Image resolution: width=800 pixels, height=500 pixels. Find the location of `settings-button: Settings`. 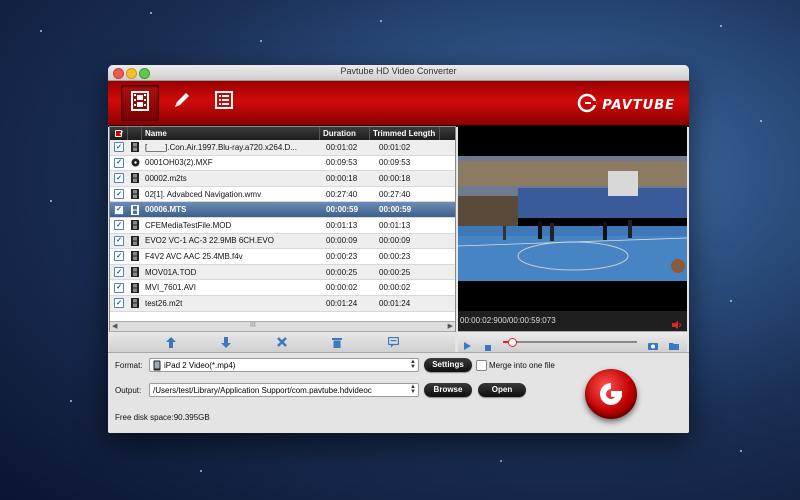

settings-button: Settings is located at coordinates (448, 365).